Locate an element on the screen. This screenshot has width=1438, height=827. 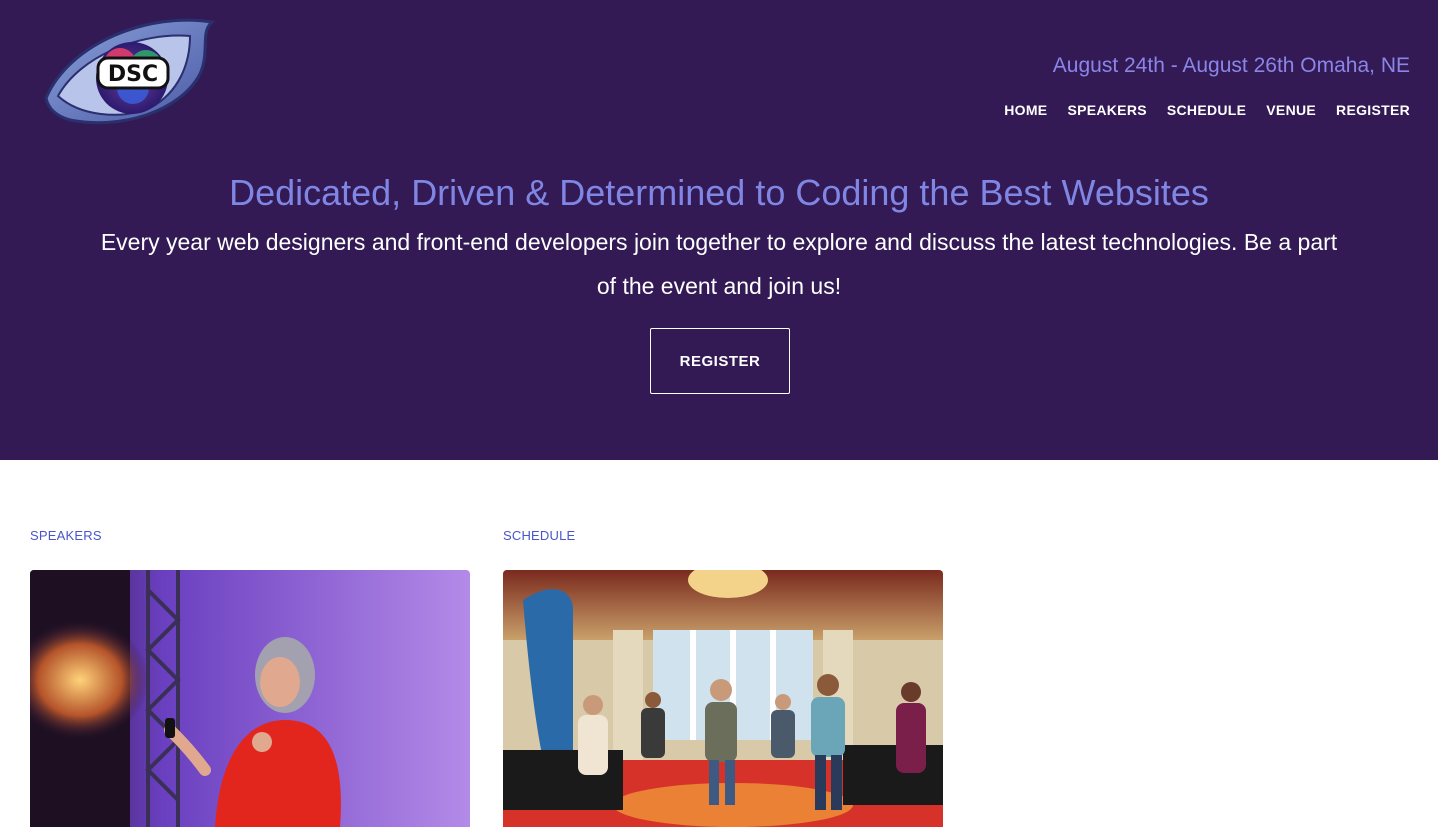
speakers-image is located at coordinates (250, 698).